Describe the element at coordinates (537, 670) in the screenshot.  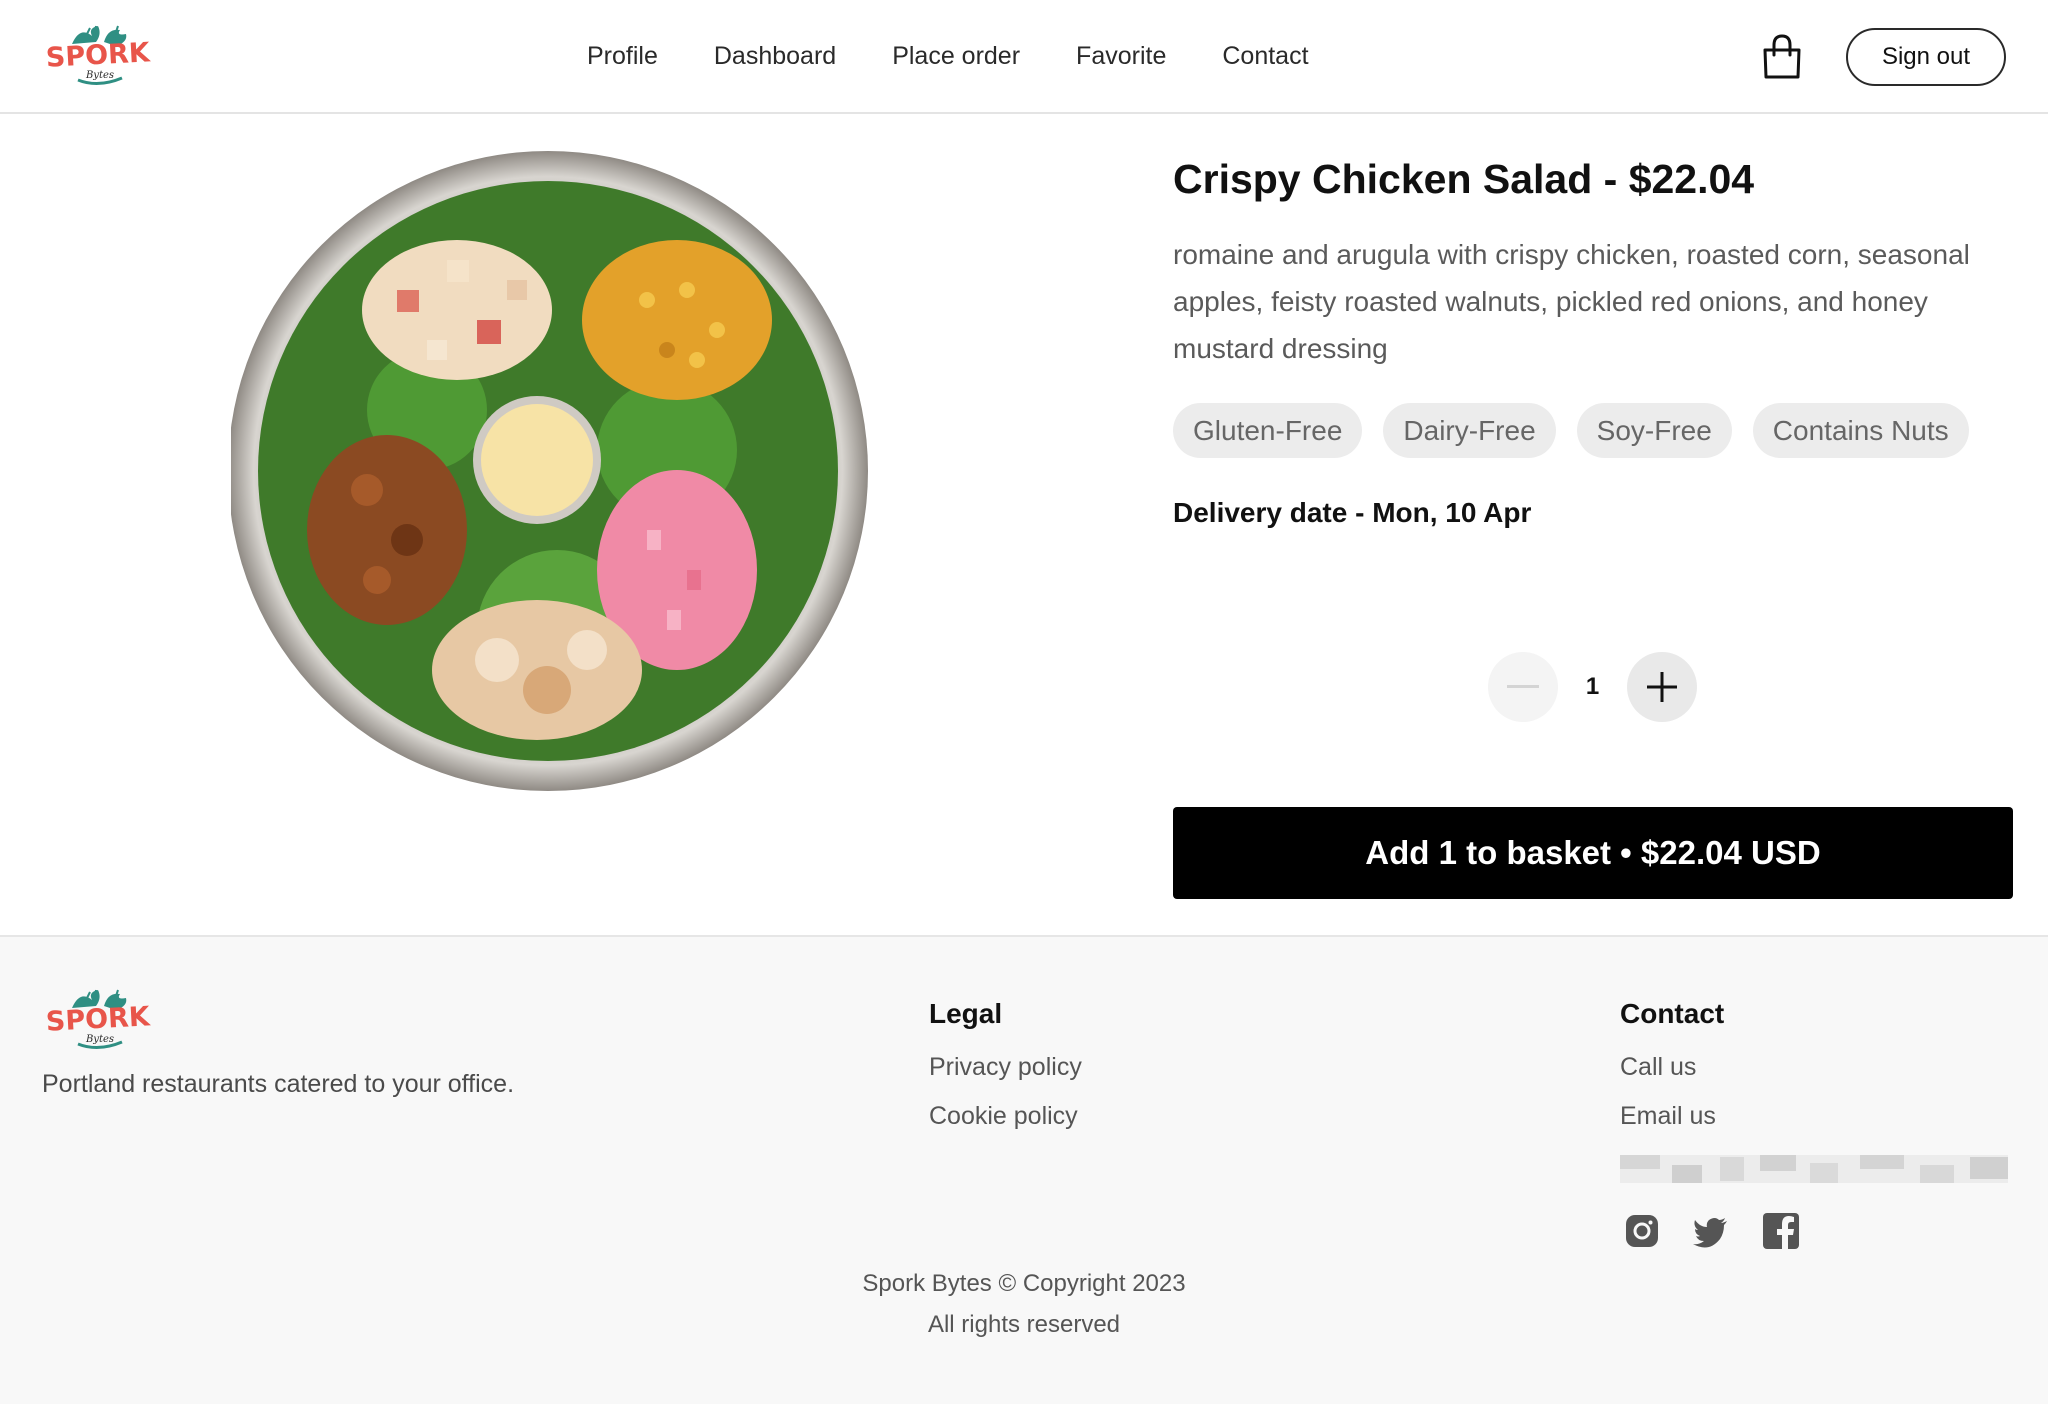
I see `chicken-segment` at that location.